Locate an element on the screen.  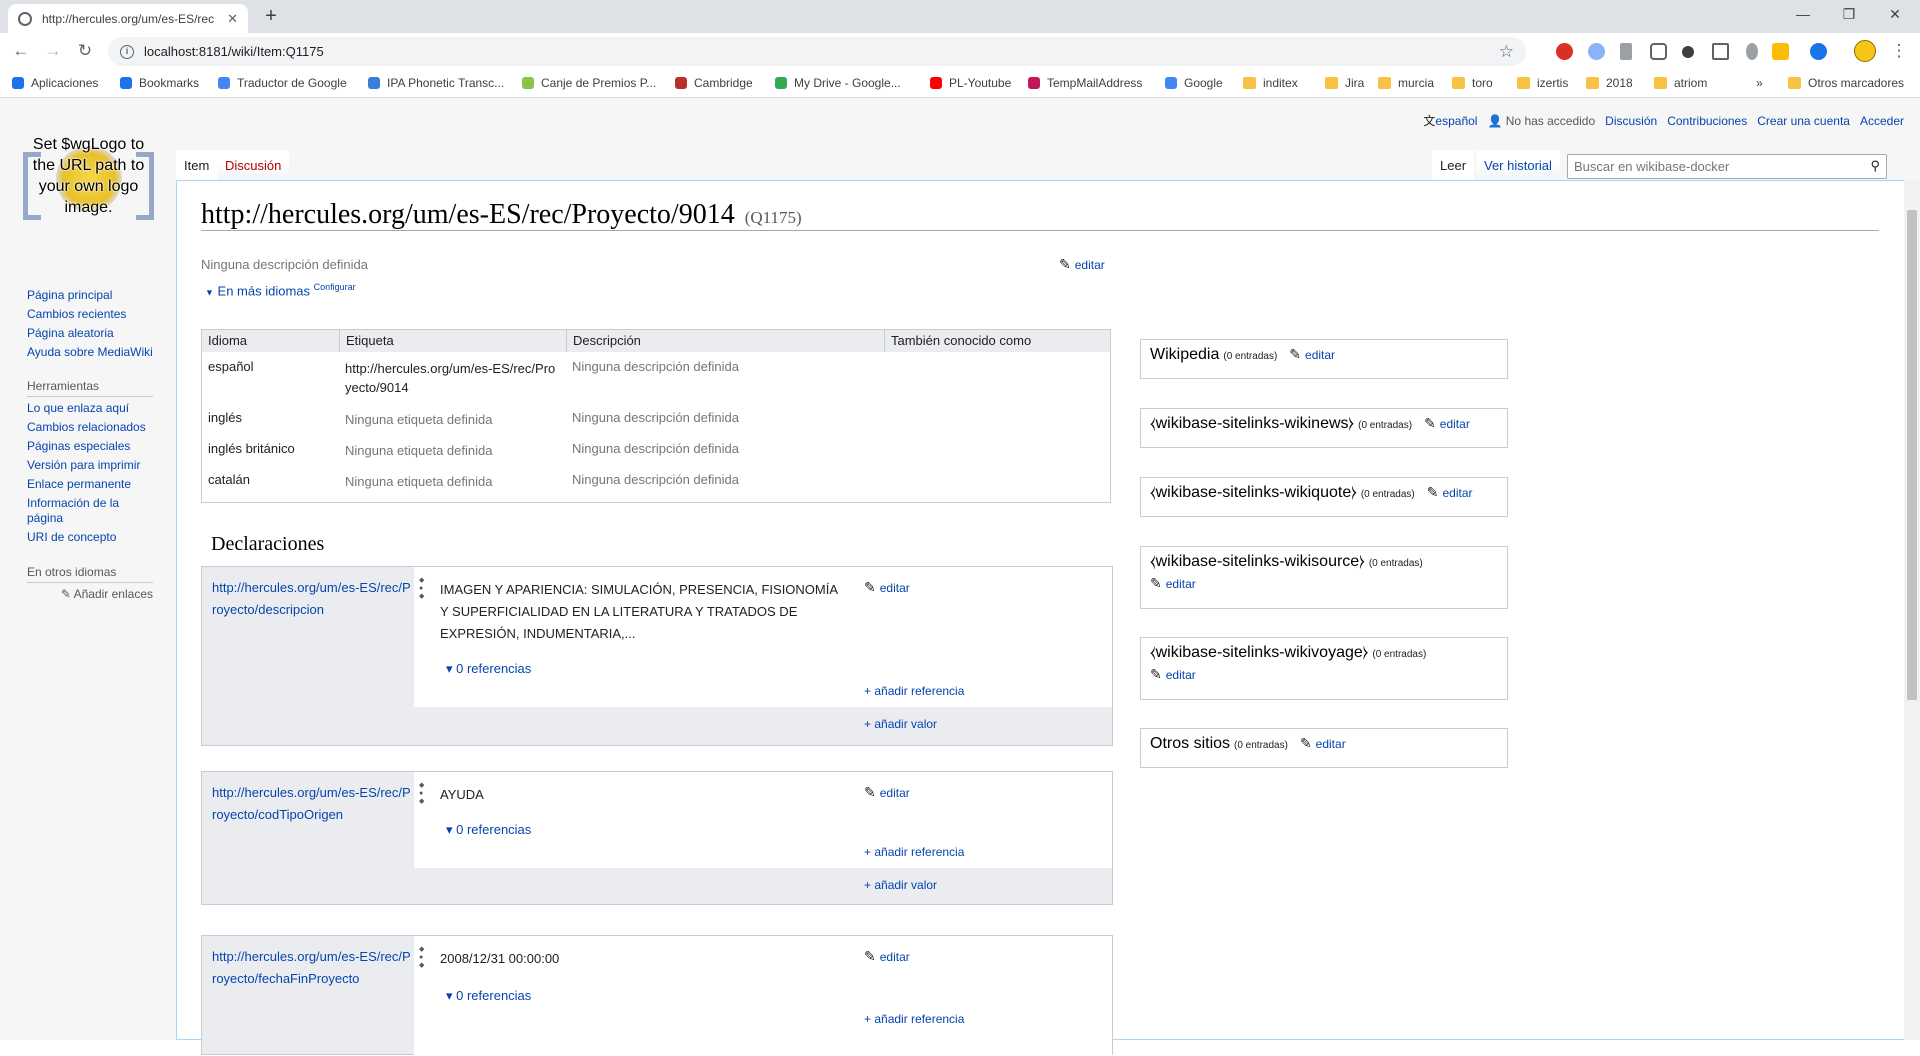
close-tab-icon: ✕ is located at coordinates (232, 19).